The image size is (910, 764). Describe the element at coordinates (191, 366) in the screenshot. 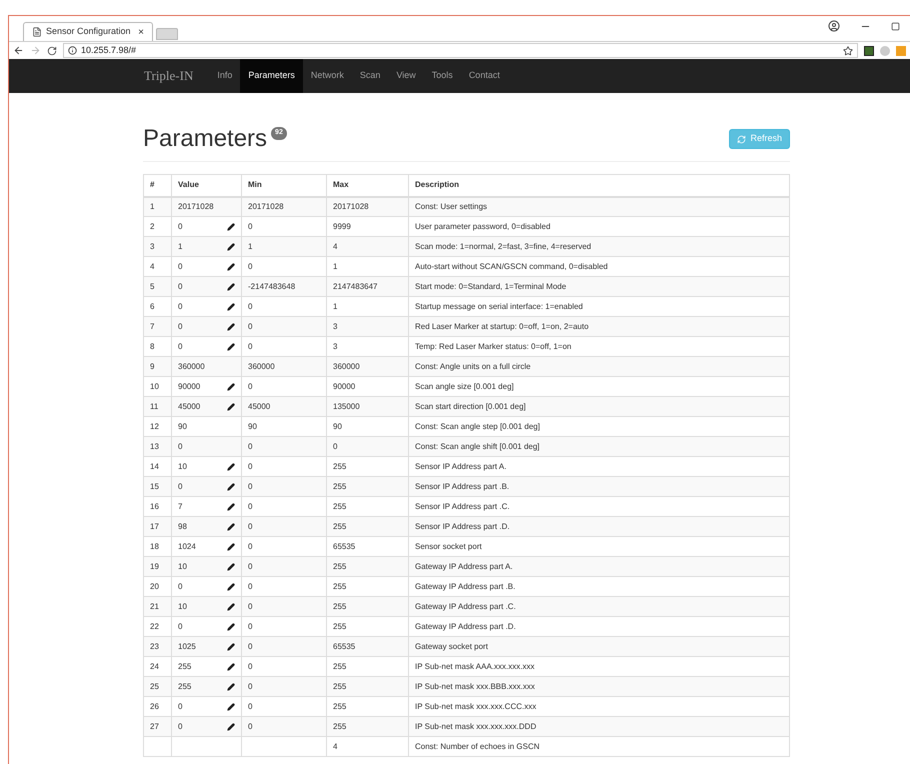

I see `table-cell: 360000` at that location.